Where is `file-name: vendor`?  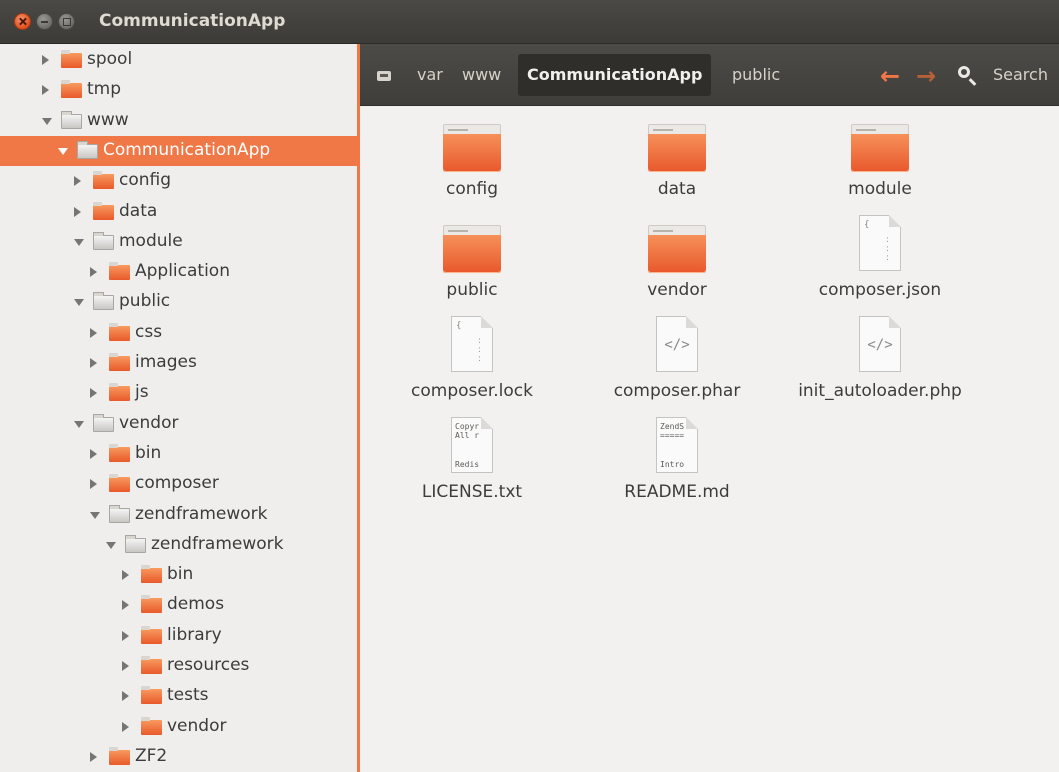
file-name: vendor is located at coordinates (677, 290).